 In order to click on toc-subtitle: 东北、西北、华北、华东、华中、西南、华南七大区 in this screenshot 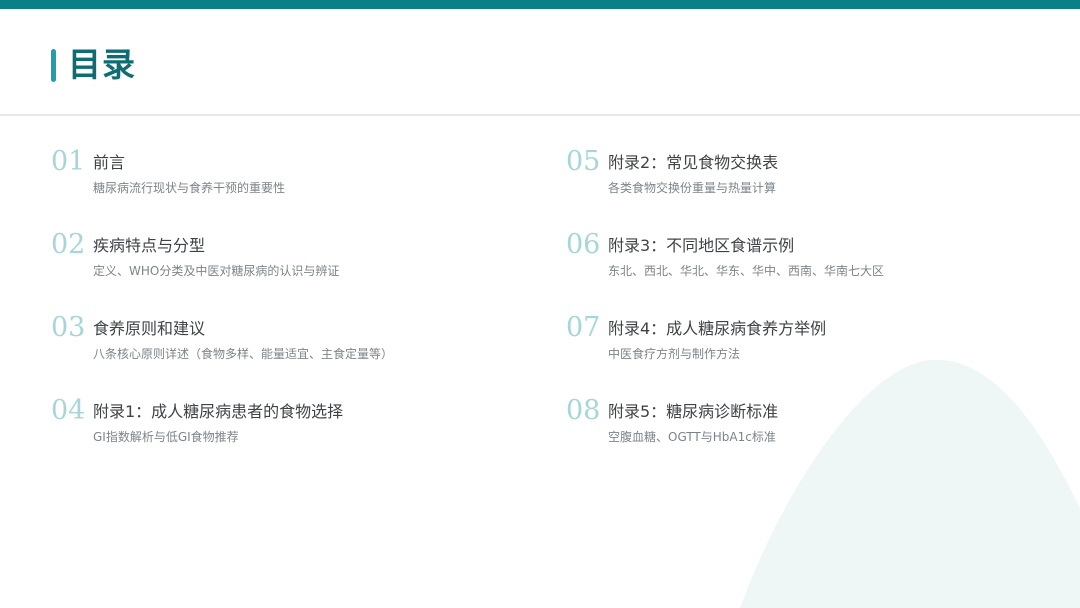, I will do `click(746, 271)`.